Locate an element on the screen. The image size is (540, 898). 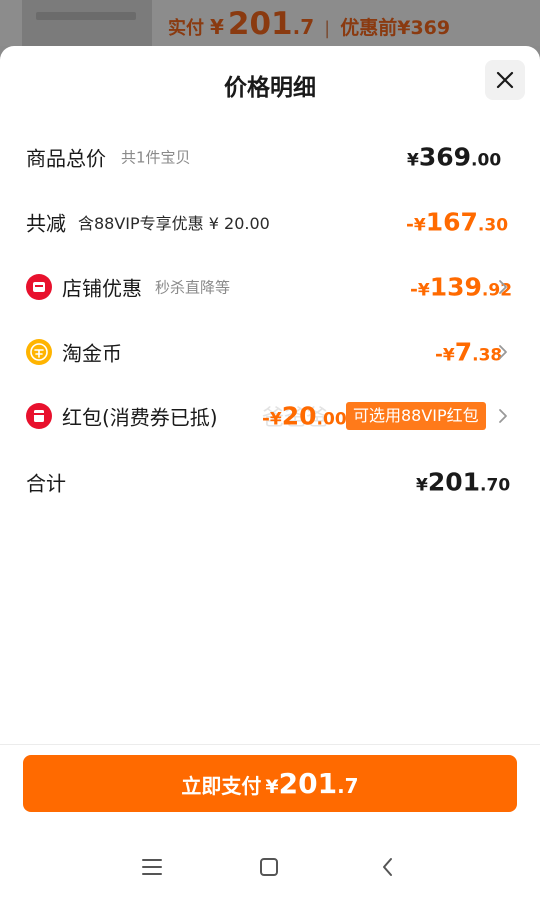
red-packet-label: 红包(消费券已抵) is located at coordinates (140, 417).